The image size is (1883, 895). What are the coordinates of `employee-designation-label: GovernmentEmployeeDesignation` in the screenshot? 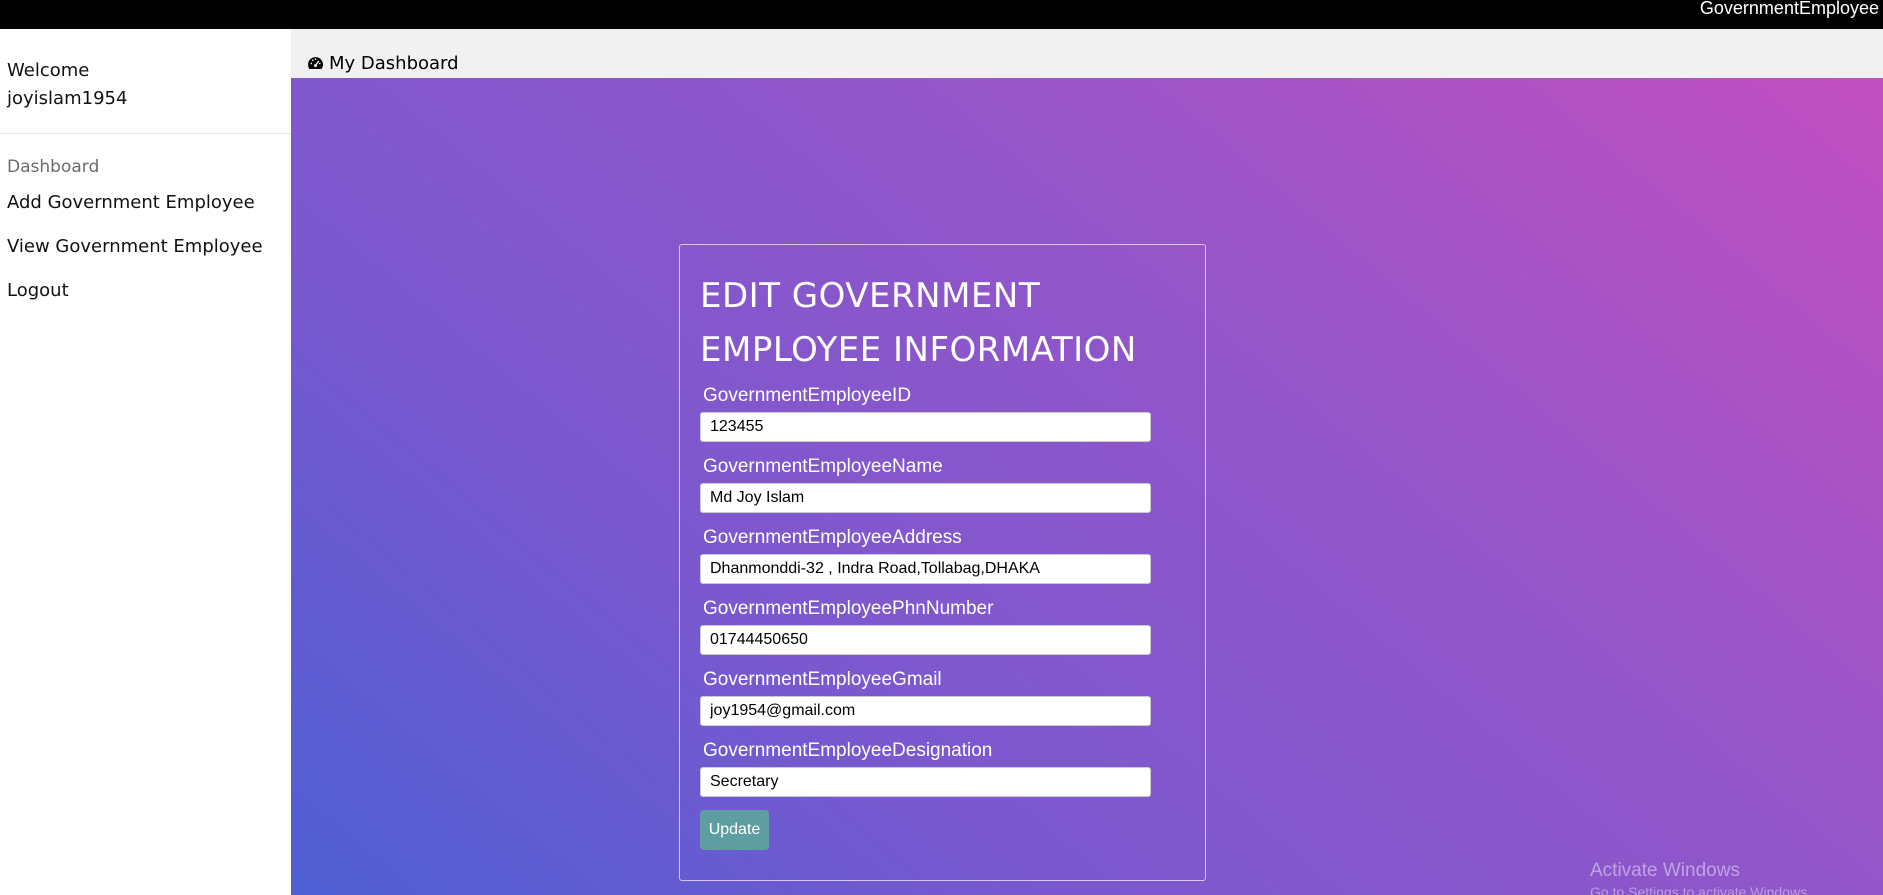 It's located at (848, 750).